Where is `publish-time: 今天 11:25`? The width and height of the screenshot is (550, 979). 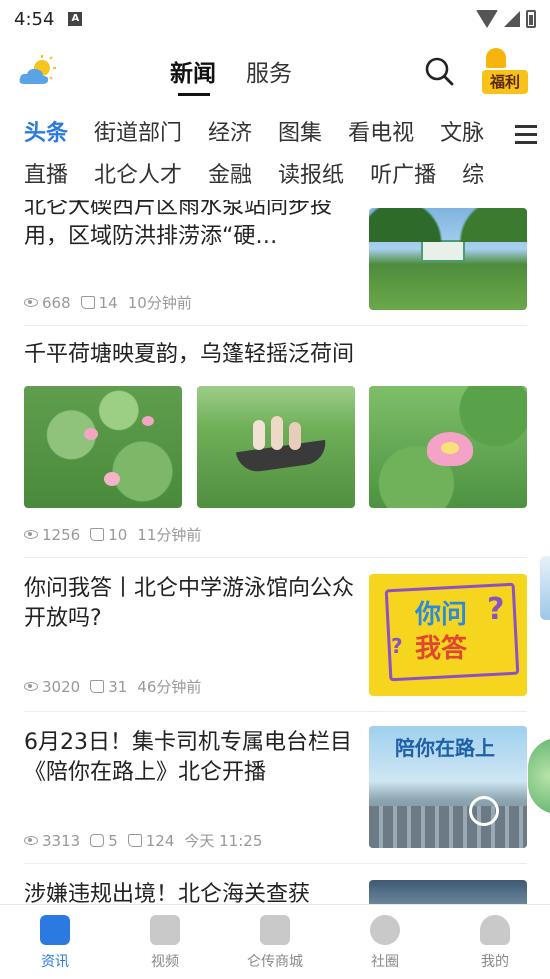 publish-time: 今天 11:25 is located at coordinates (223, 841).